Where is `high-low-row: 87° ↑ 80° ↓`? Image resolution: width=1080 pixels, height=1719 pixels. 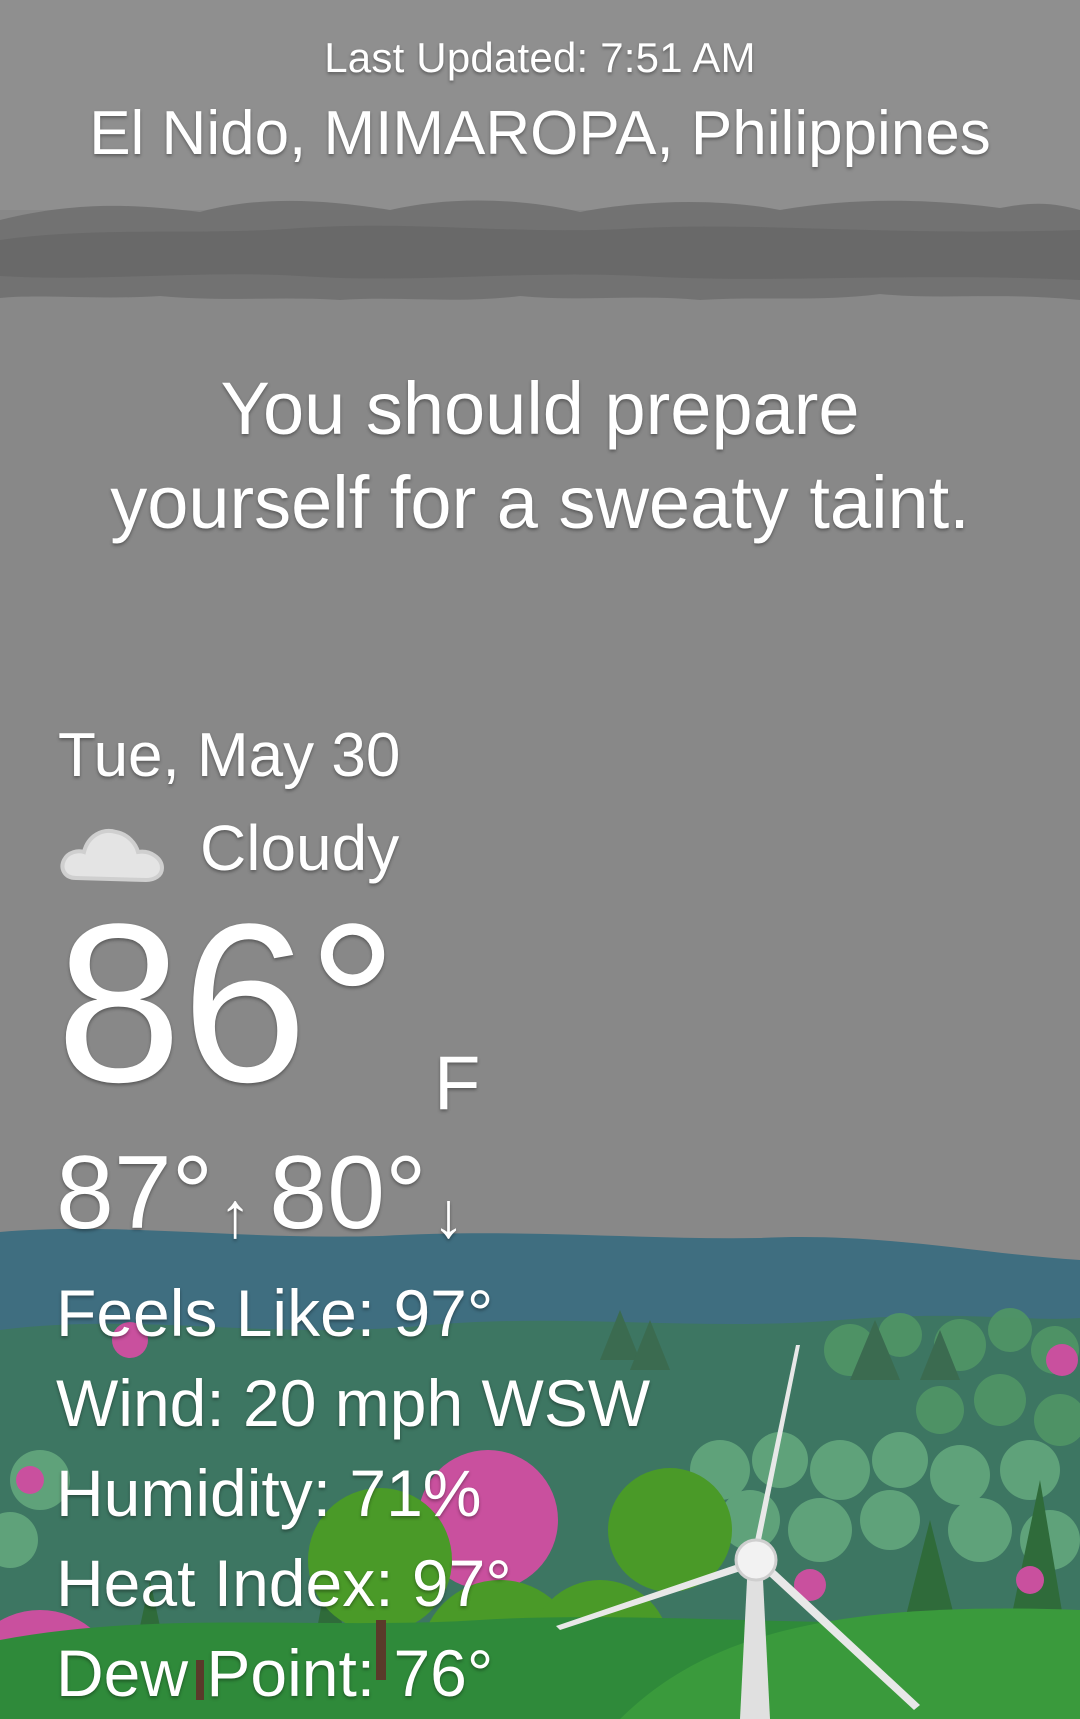
high-low-row: 87° ↑ 80° ↓ is located at coordinates (269, 1193).